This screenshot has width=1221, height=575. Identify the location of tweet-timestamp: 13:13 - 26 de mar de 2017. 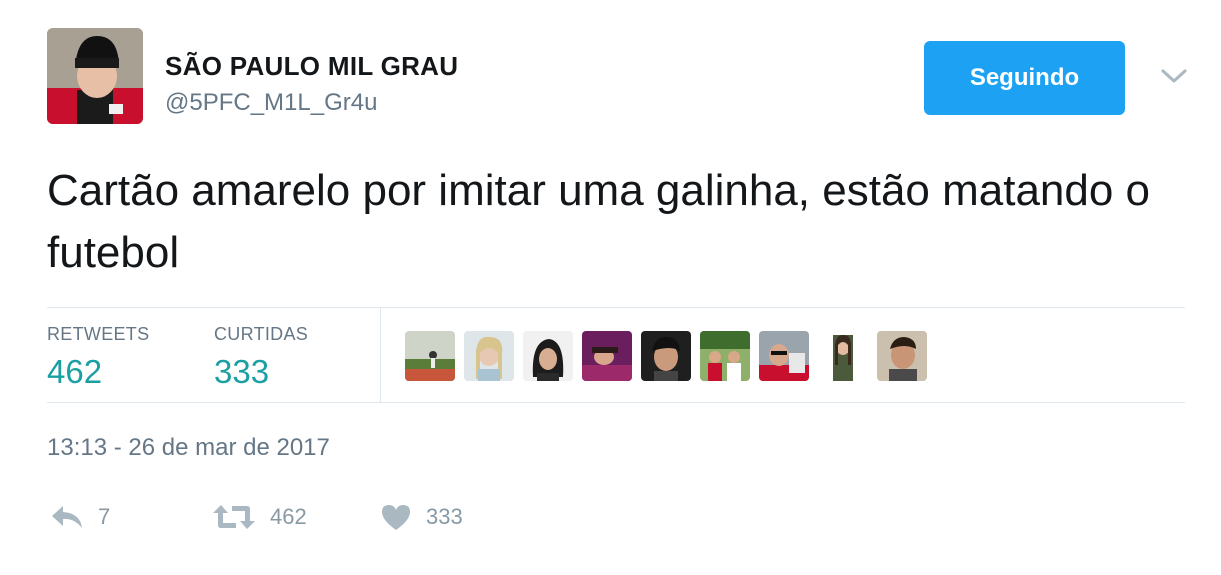
(188, 448).